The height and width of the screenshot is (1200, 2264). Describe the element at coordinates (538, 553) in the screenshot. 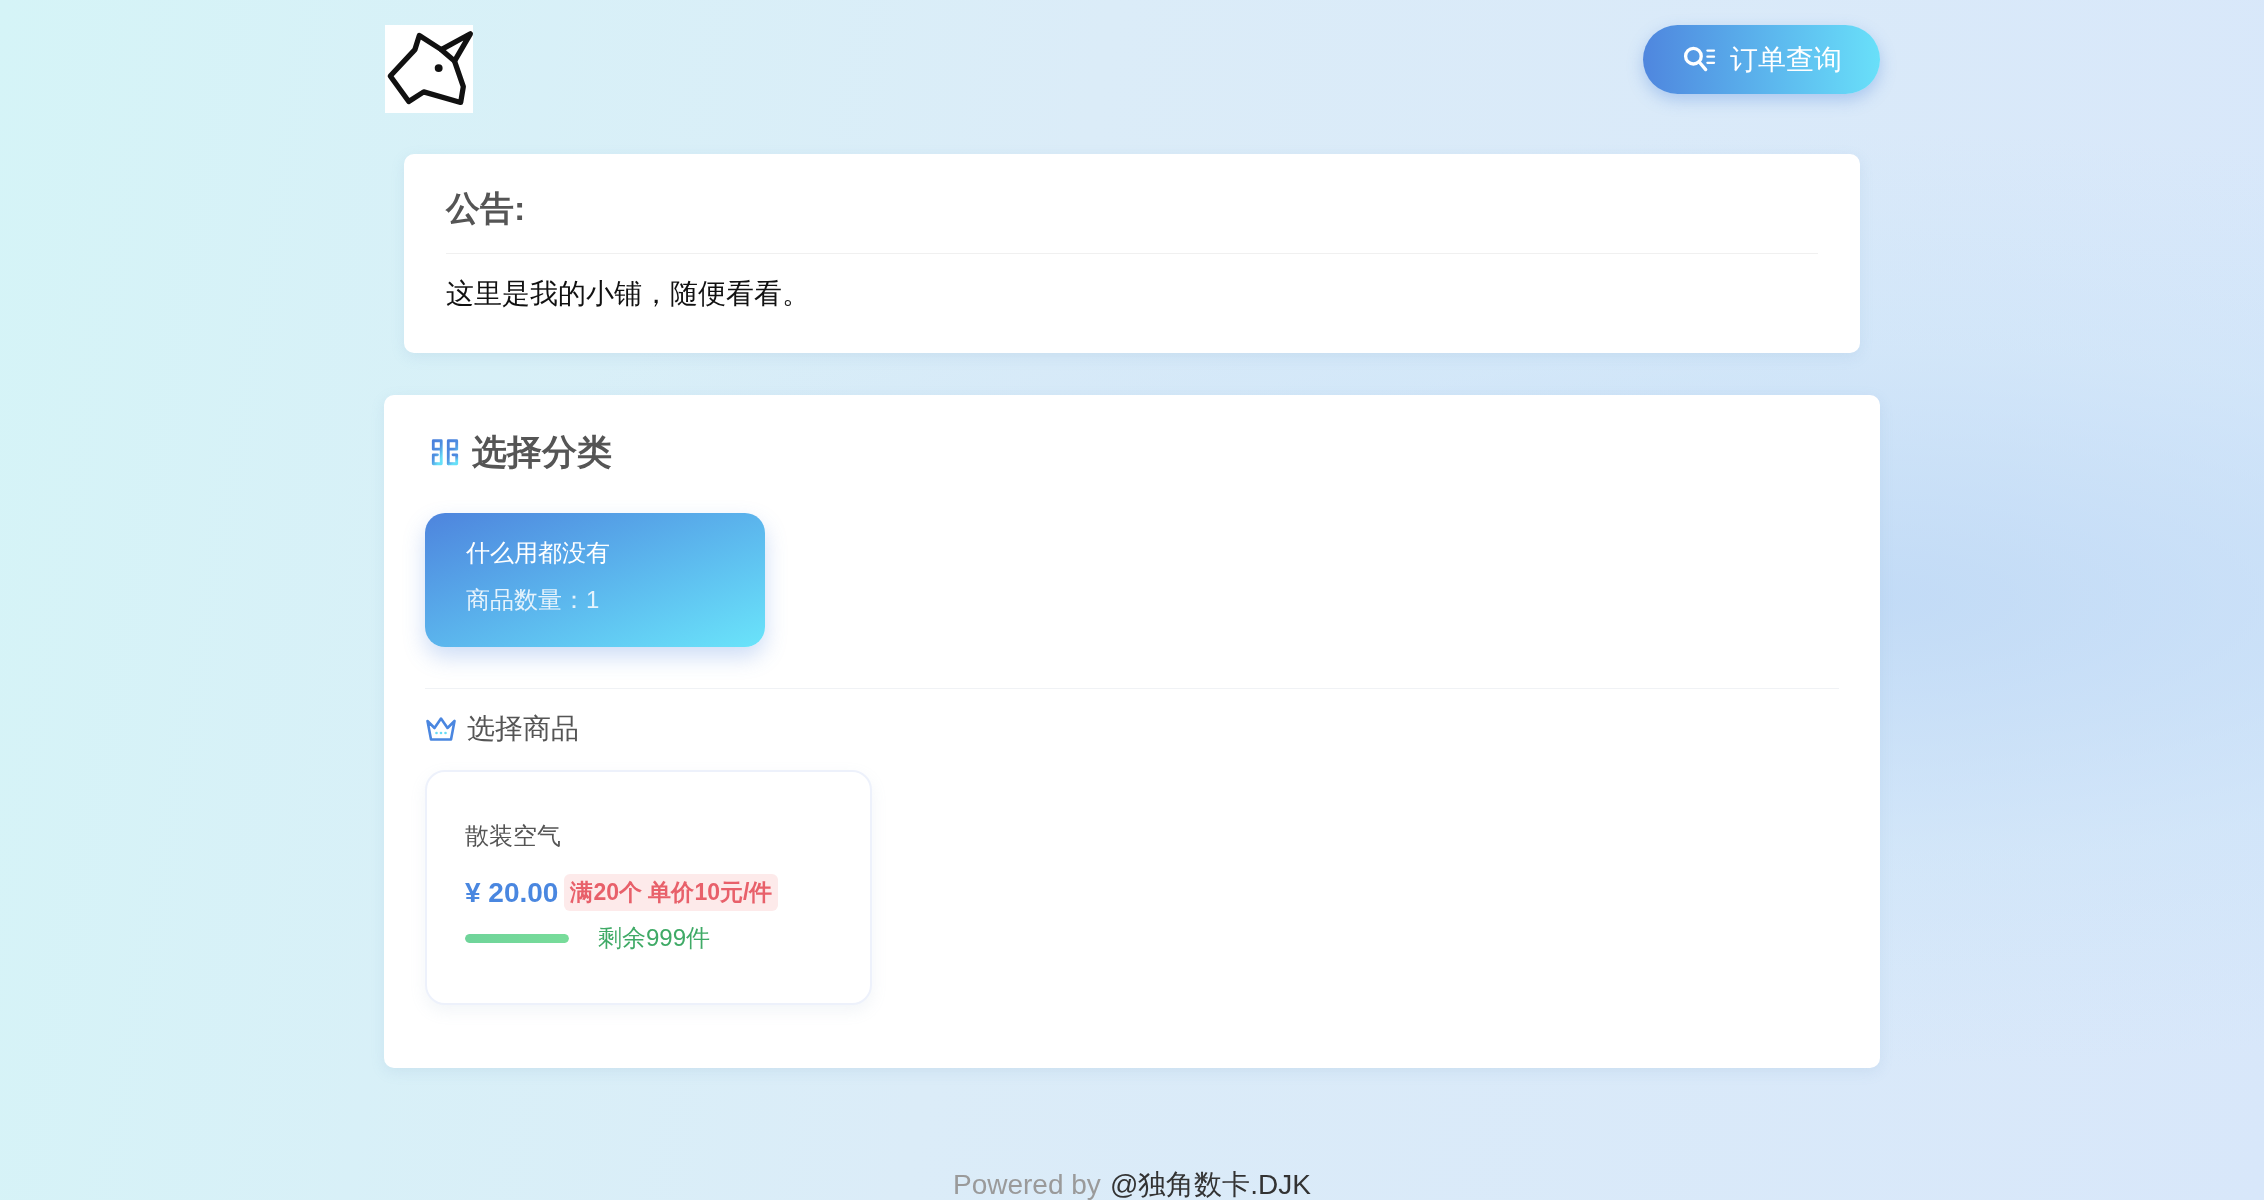

I see `category-name: 什么用都没有` at that location.